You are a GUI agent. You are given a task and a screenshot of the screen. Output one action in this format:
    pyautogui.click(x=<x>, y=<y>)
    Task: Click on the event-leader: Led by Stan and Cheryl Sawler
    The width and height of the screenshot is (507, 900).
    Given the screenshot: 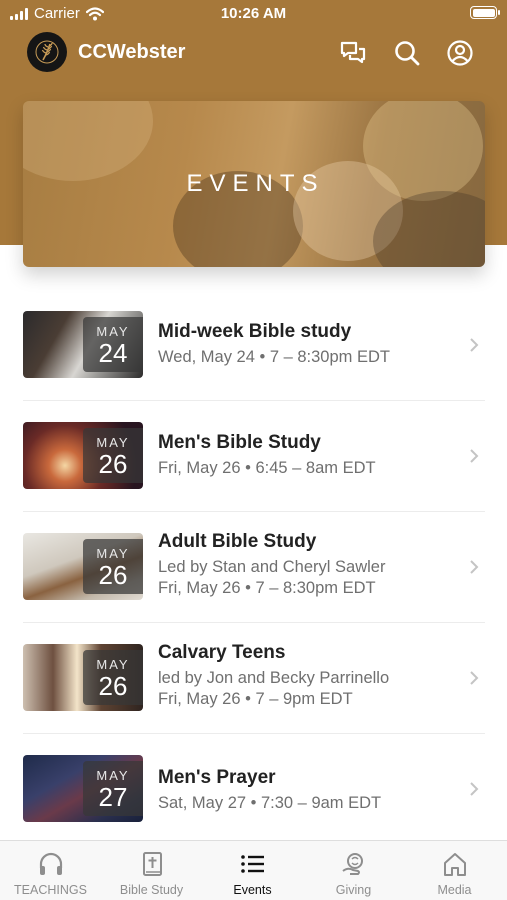 What is the action you would take?
    pyautogui.click(x=272, y=567)
    